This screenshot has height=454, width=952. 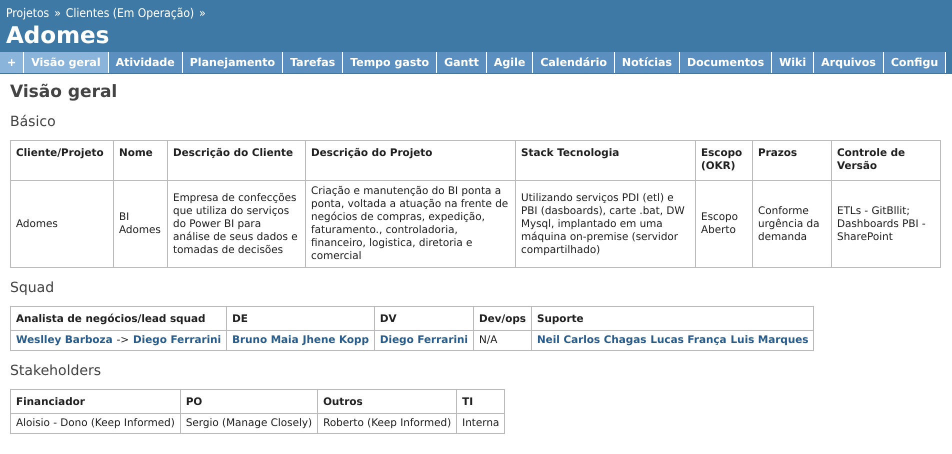 I want to click on table-cell: Adomes, so click(x=62, y=224).